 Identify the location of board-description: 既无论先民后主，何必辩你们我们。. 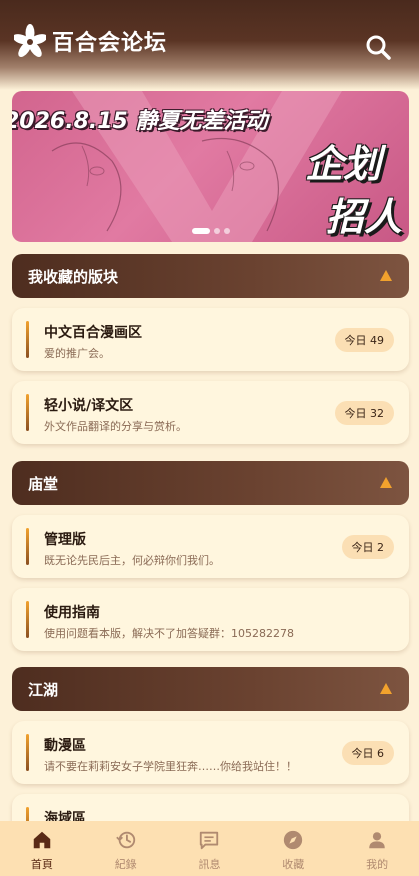
(132, 560).